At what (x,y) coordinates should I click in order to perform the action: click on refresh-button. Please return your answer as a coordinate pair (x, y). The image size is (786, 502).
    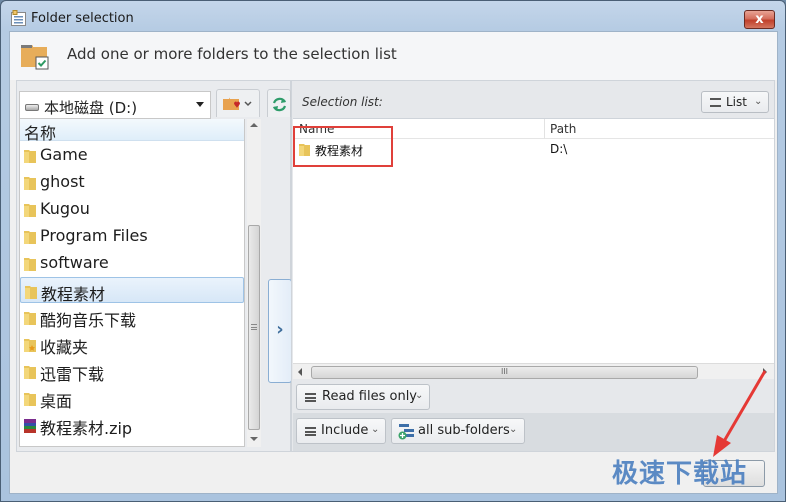
    Looking at the image, I should click on (279, 103).